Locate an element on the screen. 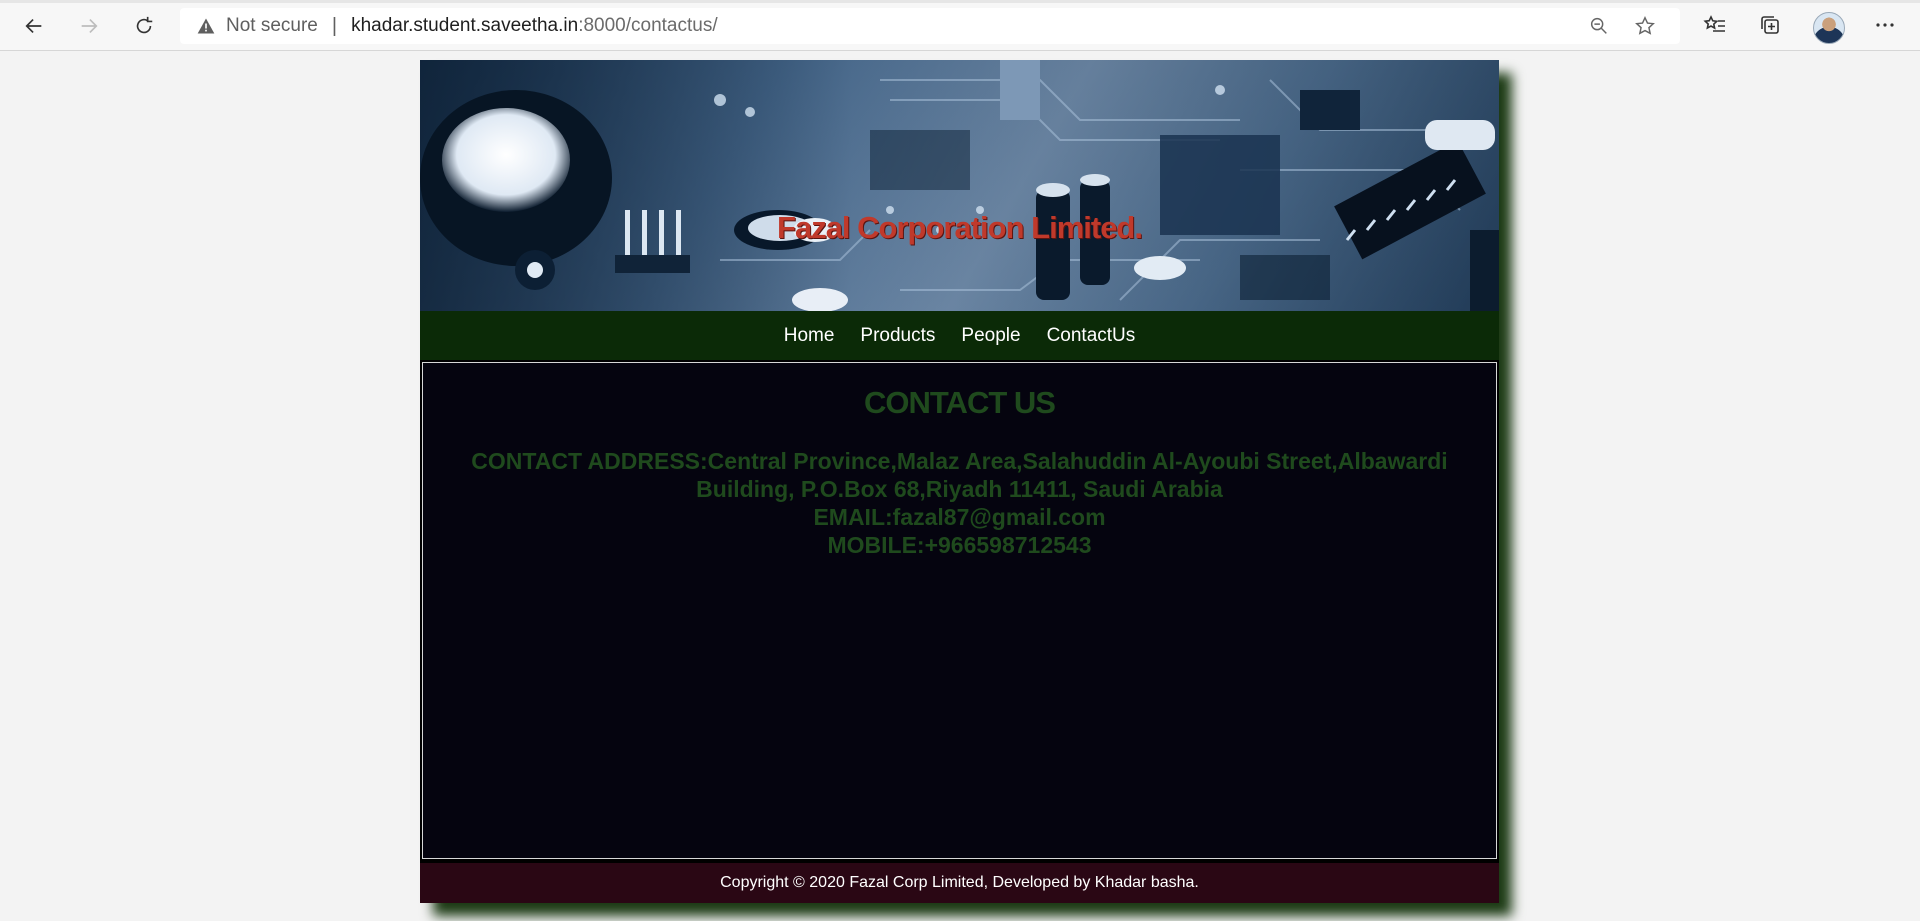 Image resolution: width=1920 pixels, height=921 pixels. nav-link-people: People is located at coordinates (990, 336).